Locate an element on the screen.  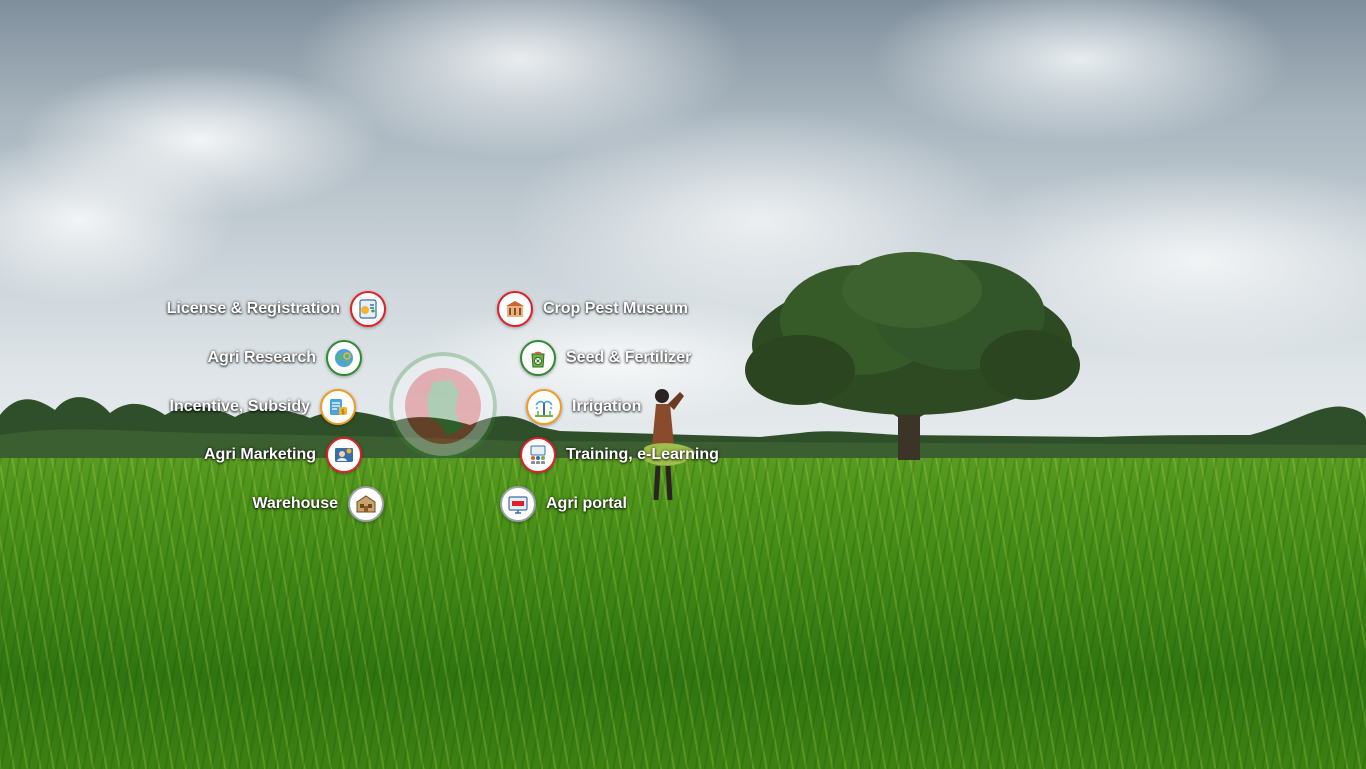
agri-portal-icon is located at coordinates (518, 504).